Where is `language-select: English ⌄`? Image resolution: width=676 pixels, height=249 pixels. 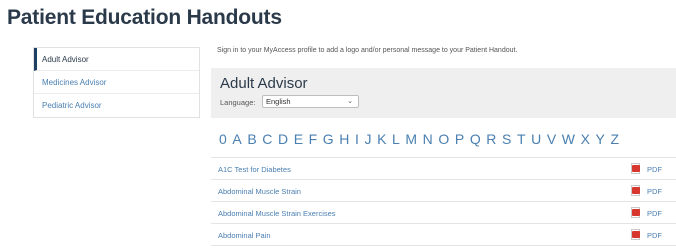 language-select: English ⌄ is located at coordinates (310, 101).